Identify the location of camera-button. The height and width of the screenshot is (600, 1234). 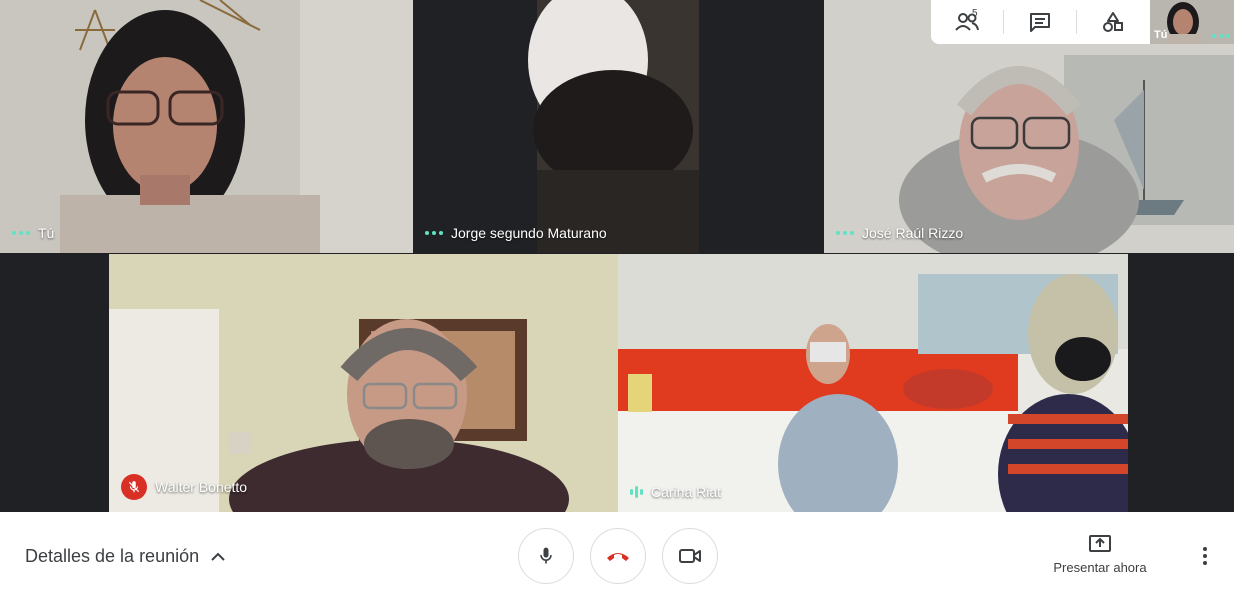
(690, 556).